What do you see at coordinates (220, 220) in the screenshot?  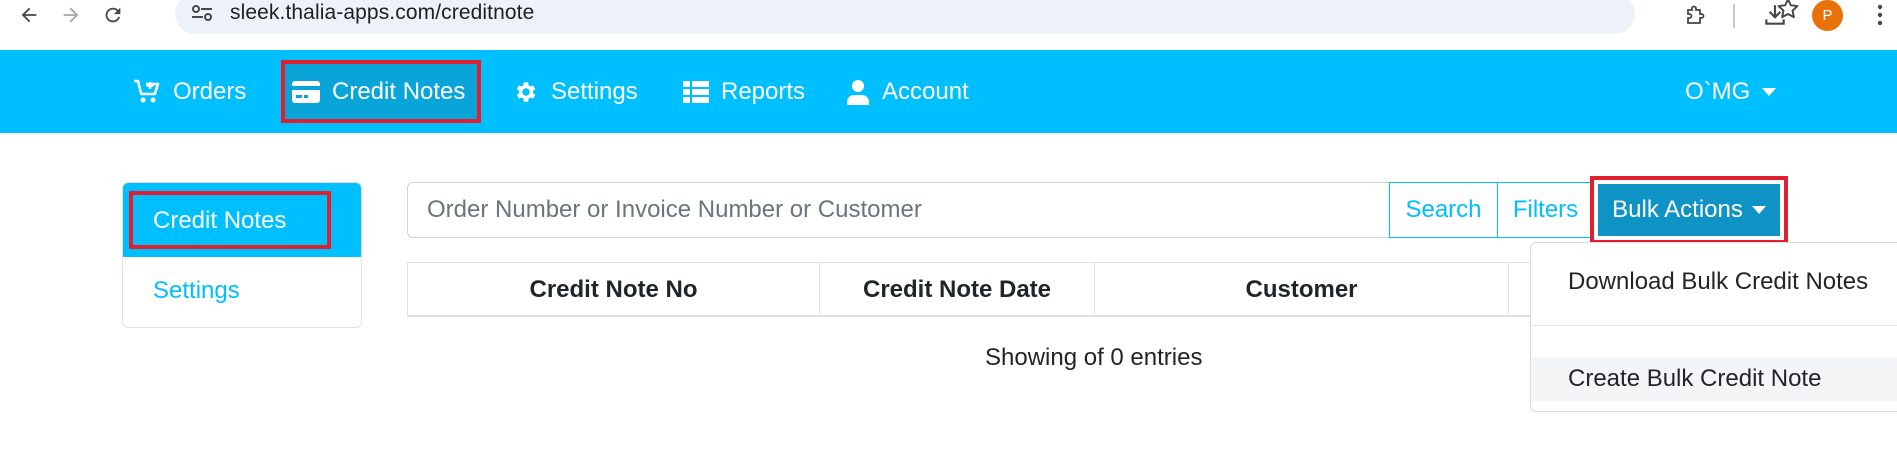 I see `sidebar-label-credit-notes: Credit Notes` at bounding box center [220, 220].